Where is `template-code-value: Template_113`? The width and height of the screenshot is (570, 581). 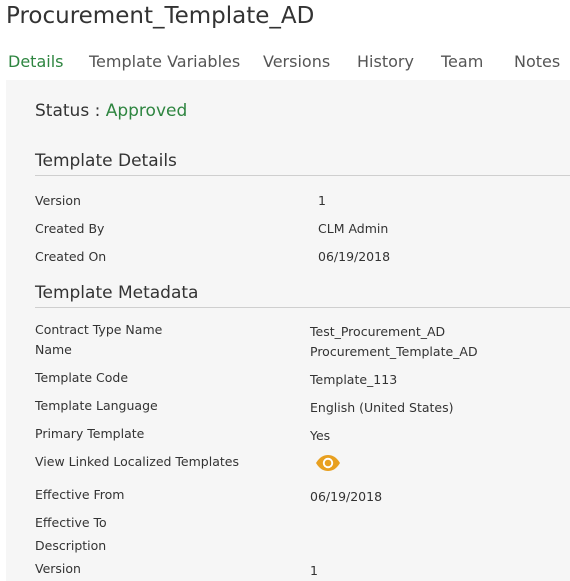 template-code-value: Template_113 is located at coordinates (354, 379).